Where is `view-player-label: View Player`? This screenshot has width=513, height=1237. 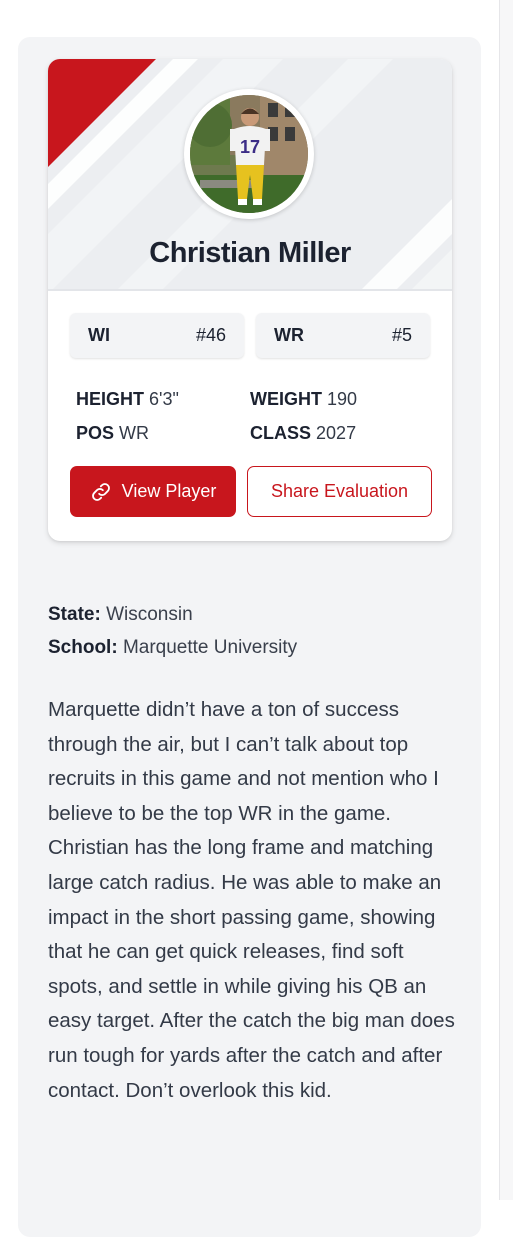 view-player-label: View Player is located at coordinates (169, 491).